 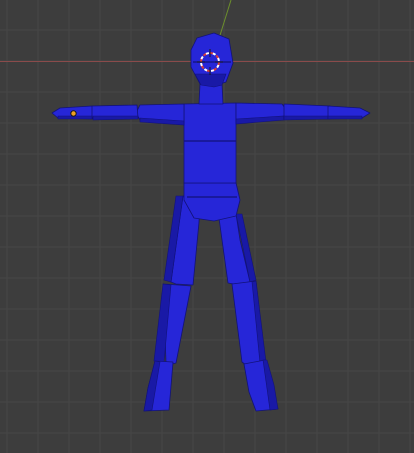 I want to click on left-hand-shade, so click(x=75, y=117).